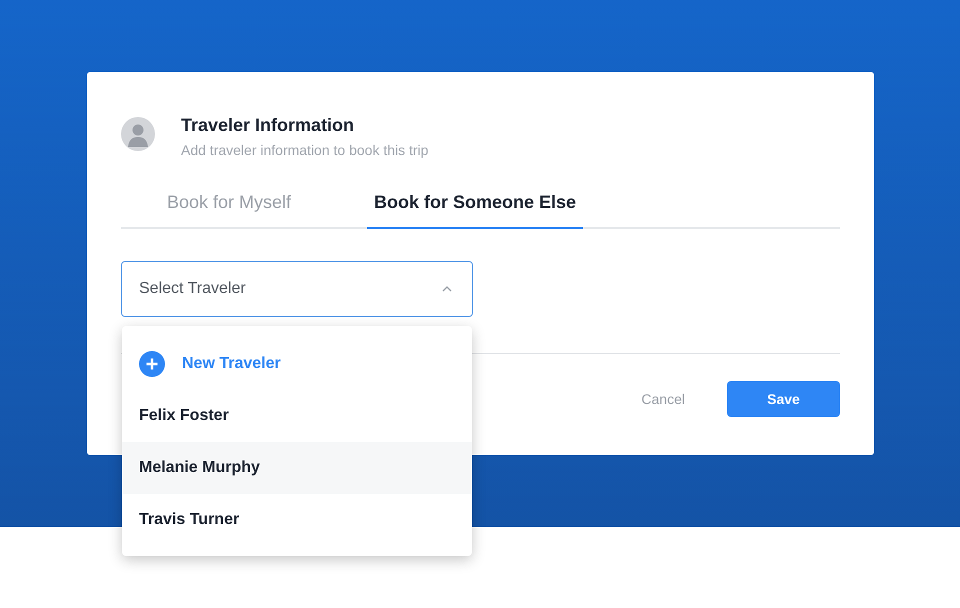  Describe the element at coordinates (783, 399) in the screenshot. I see `save-button: Save` at that location.